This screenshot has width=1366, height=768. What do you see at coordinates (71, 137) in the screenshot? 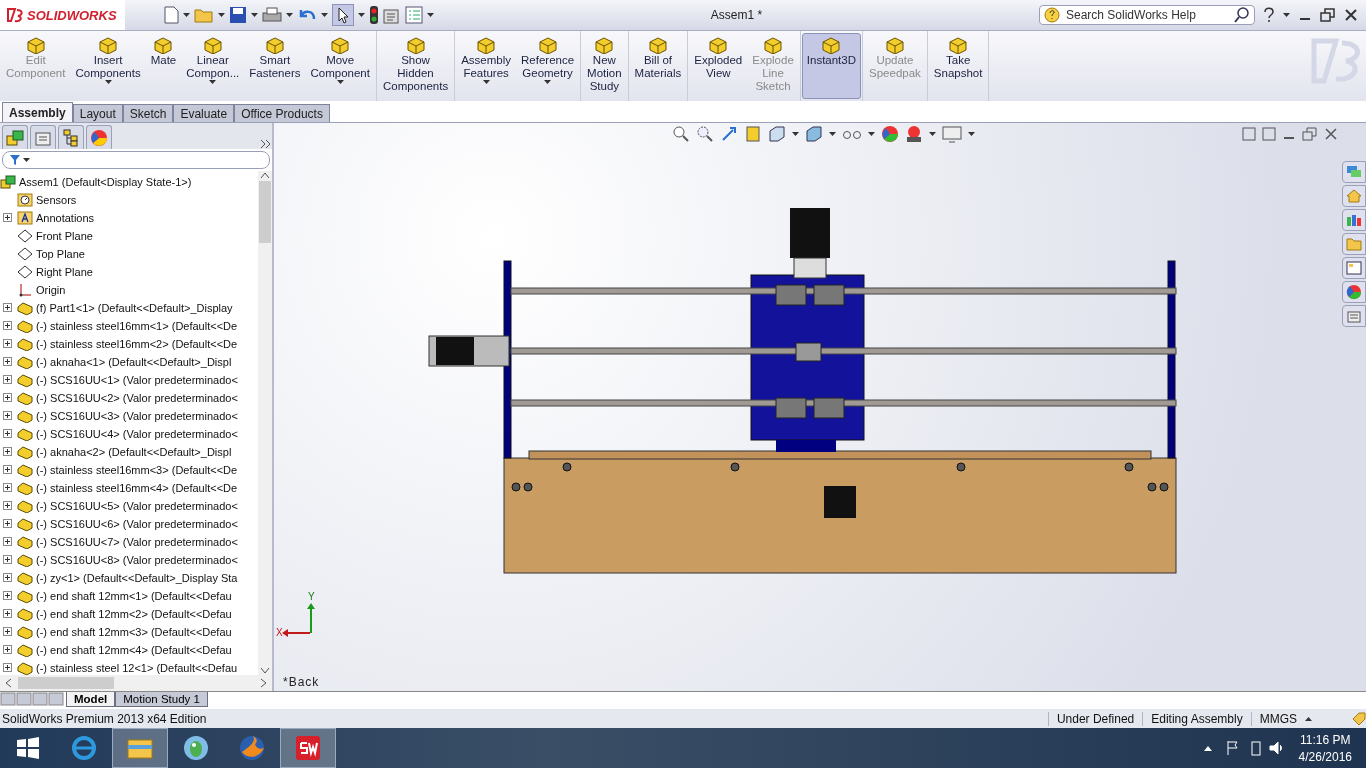
I see `configuration-tab` at bounding box center [71, 137].